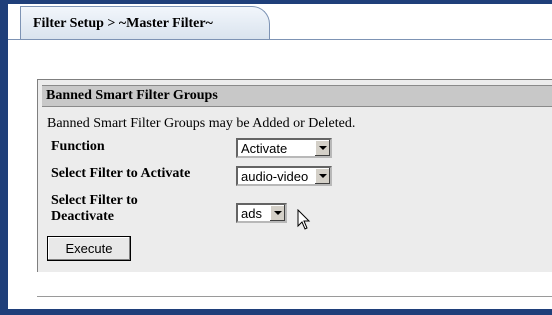  I want to click on panel-title: Banned Smart Filter Groups, so click(132, 95).